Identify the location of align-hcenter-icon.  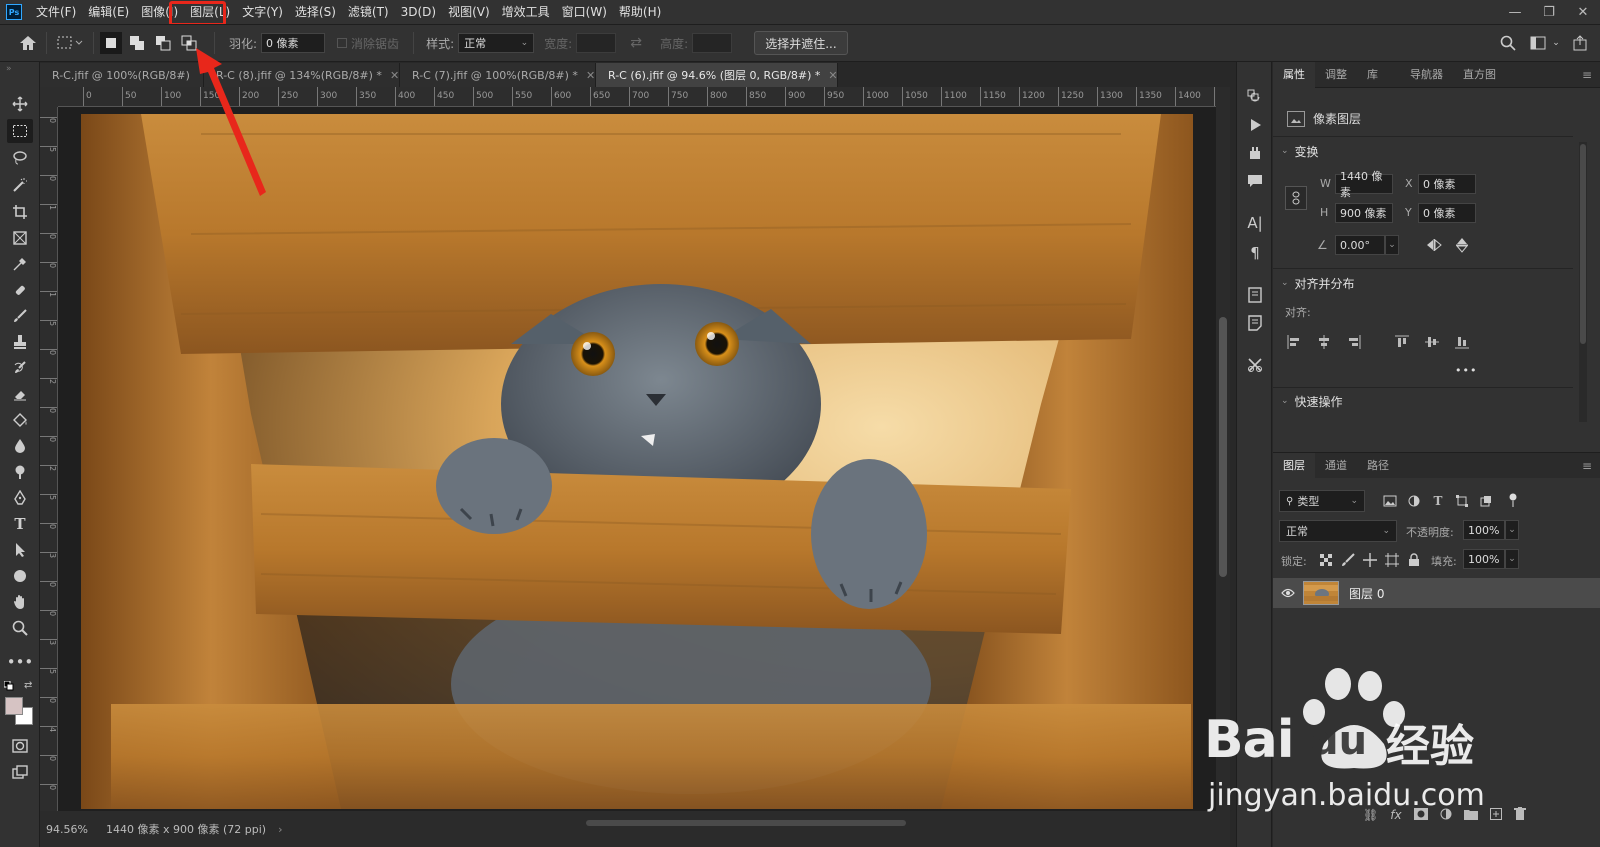
(1324, 342).